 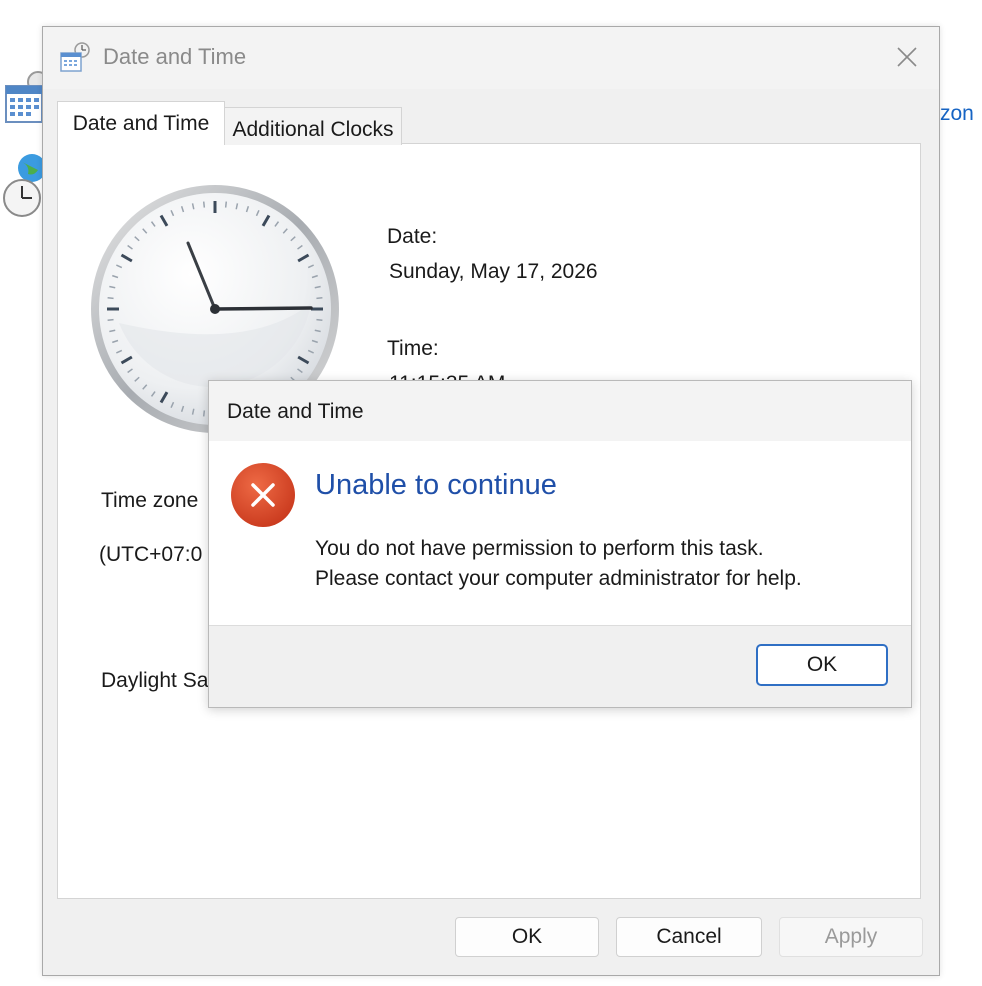 What do you see at coordinates (560, 411) in the screenshot?
I see `message-box-titlebar: Date and Time` at bounding box center [560, 411].